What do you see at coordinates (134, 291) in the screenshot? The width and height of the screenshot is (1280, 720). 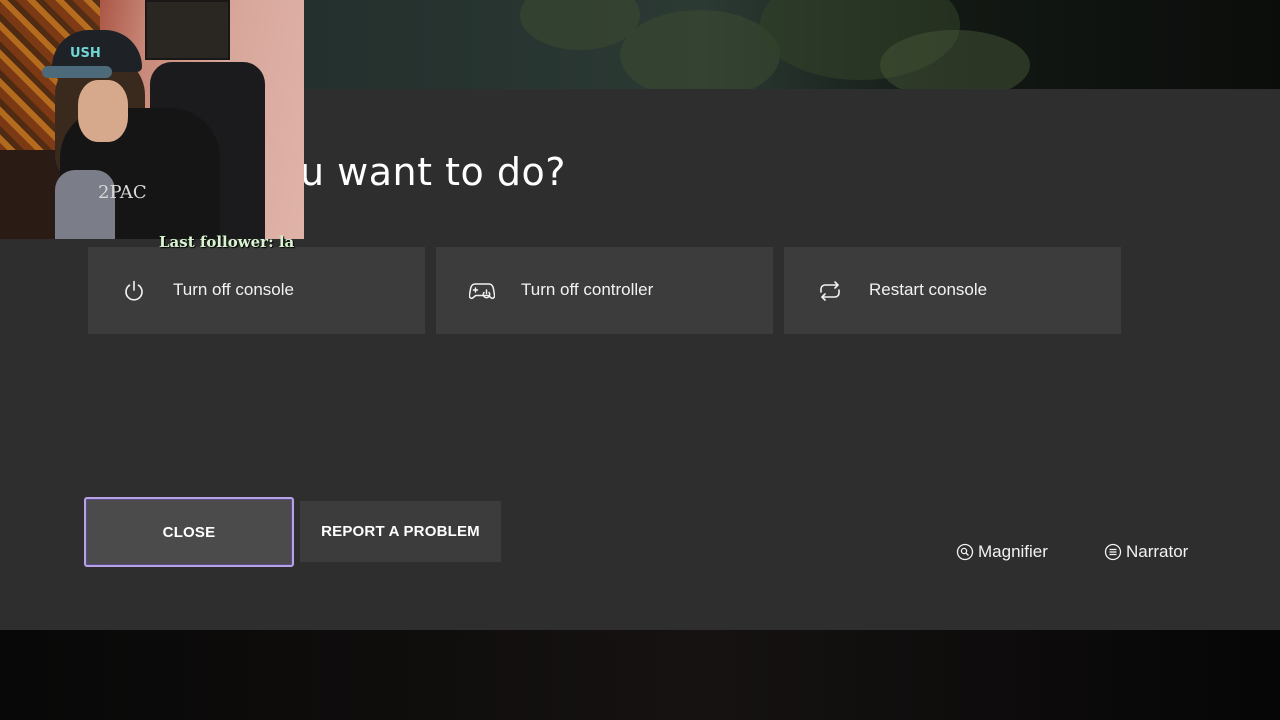 I see `power-icon` at bounding box center [134, 291].